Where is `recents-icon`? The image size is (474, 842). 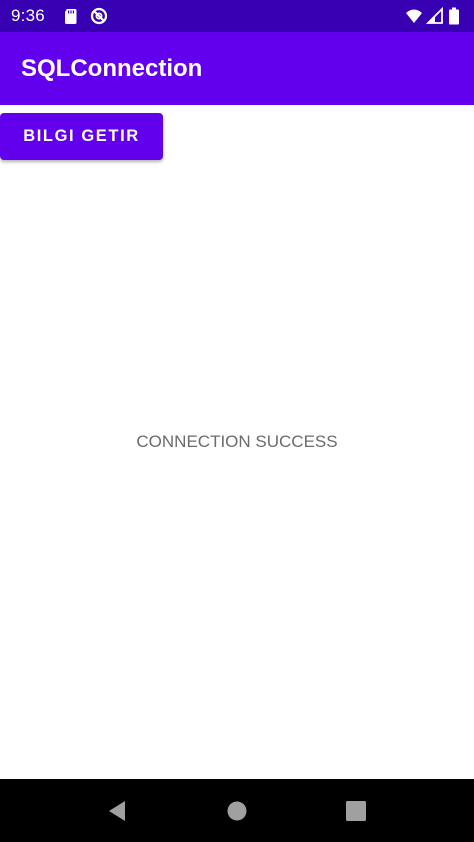 recents-icon is located at coordinates (356, 811).